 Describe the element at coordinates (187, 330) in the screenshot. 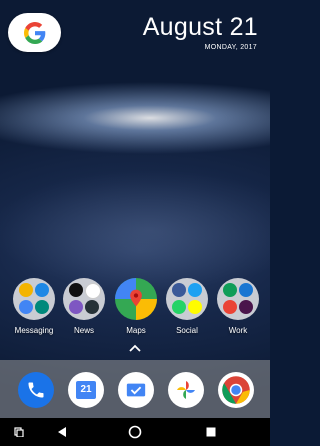

I see `folder-label: Social` at that location.